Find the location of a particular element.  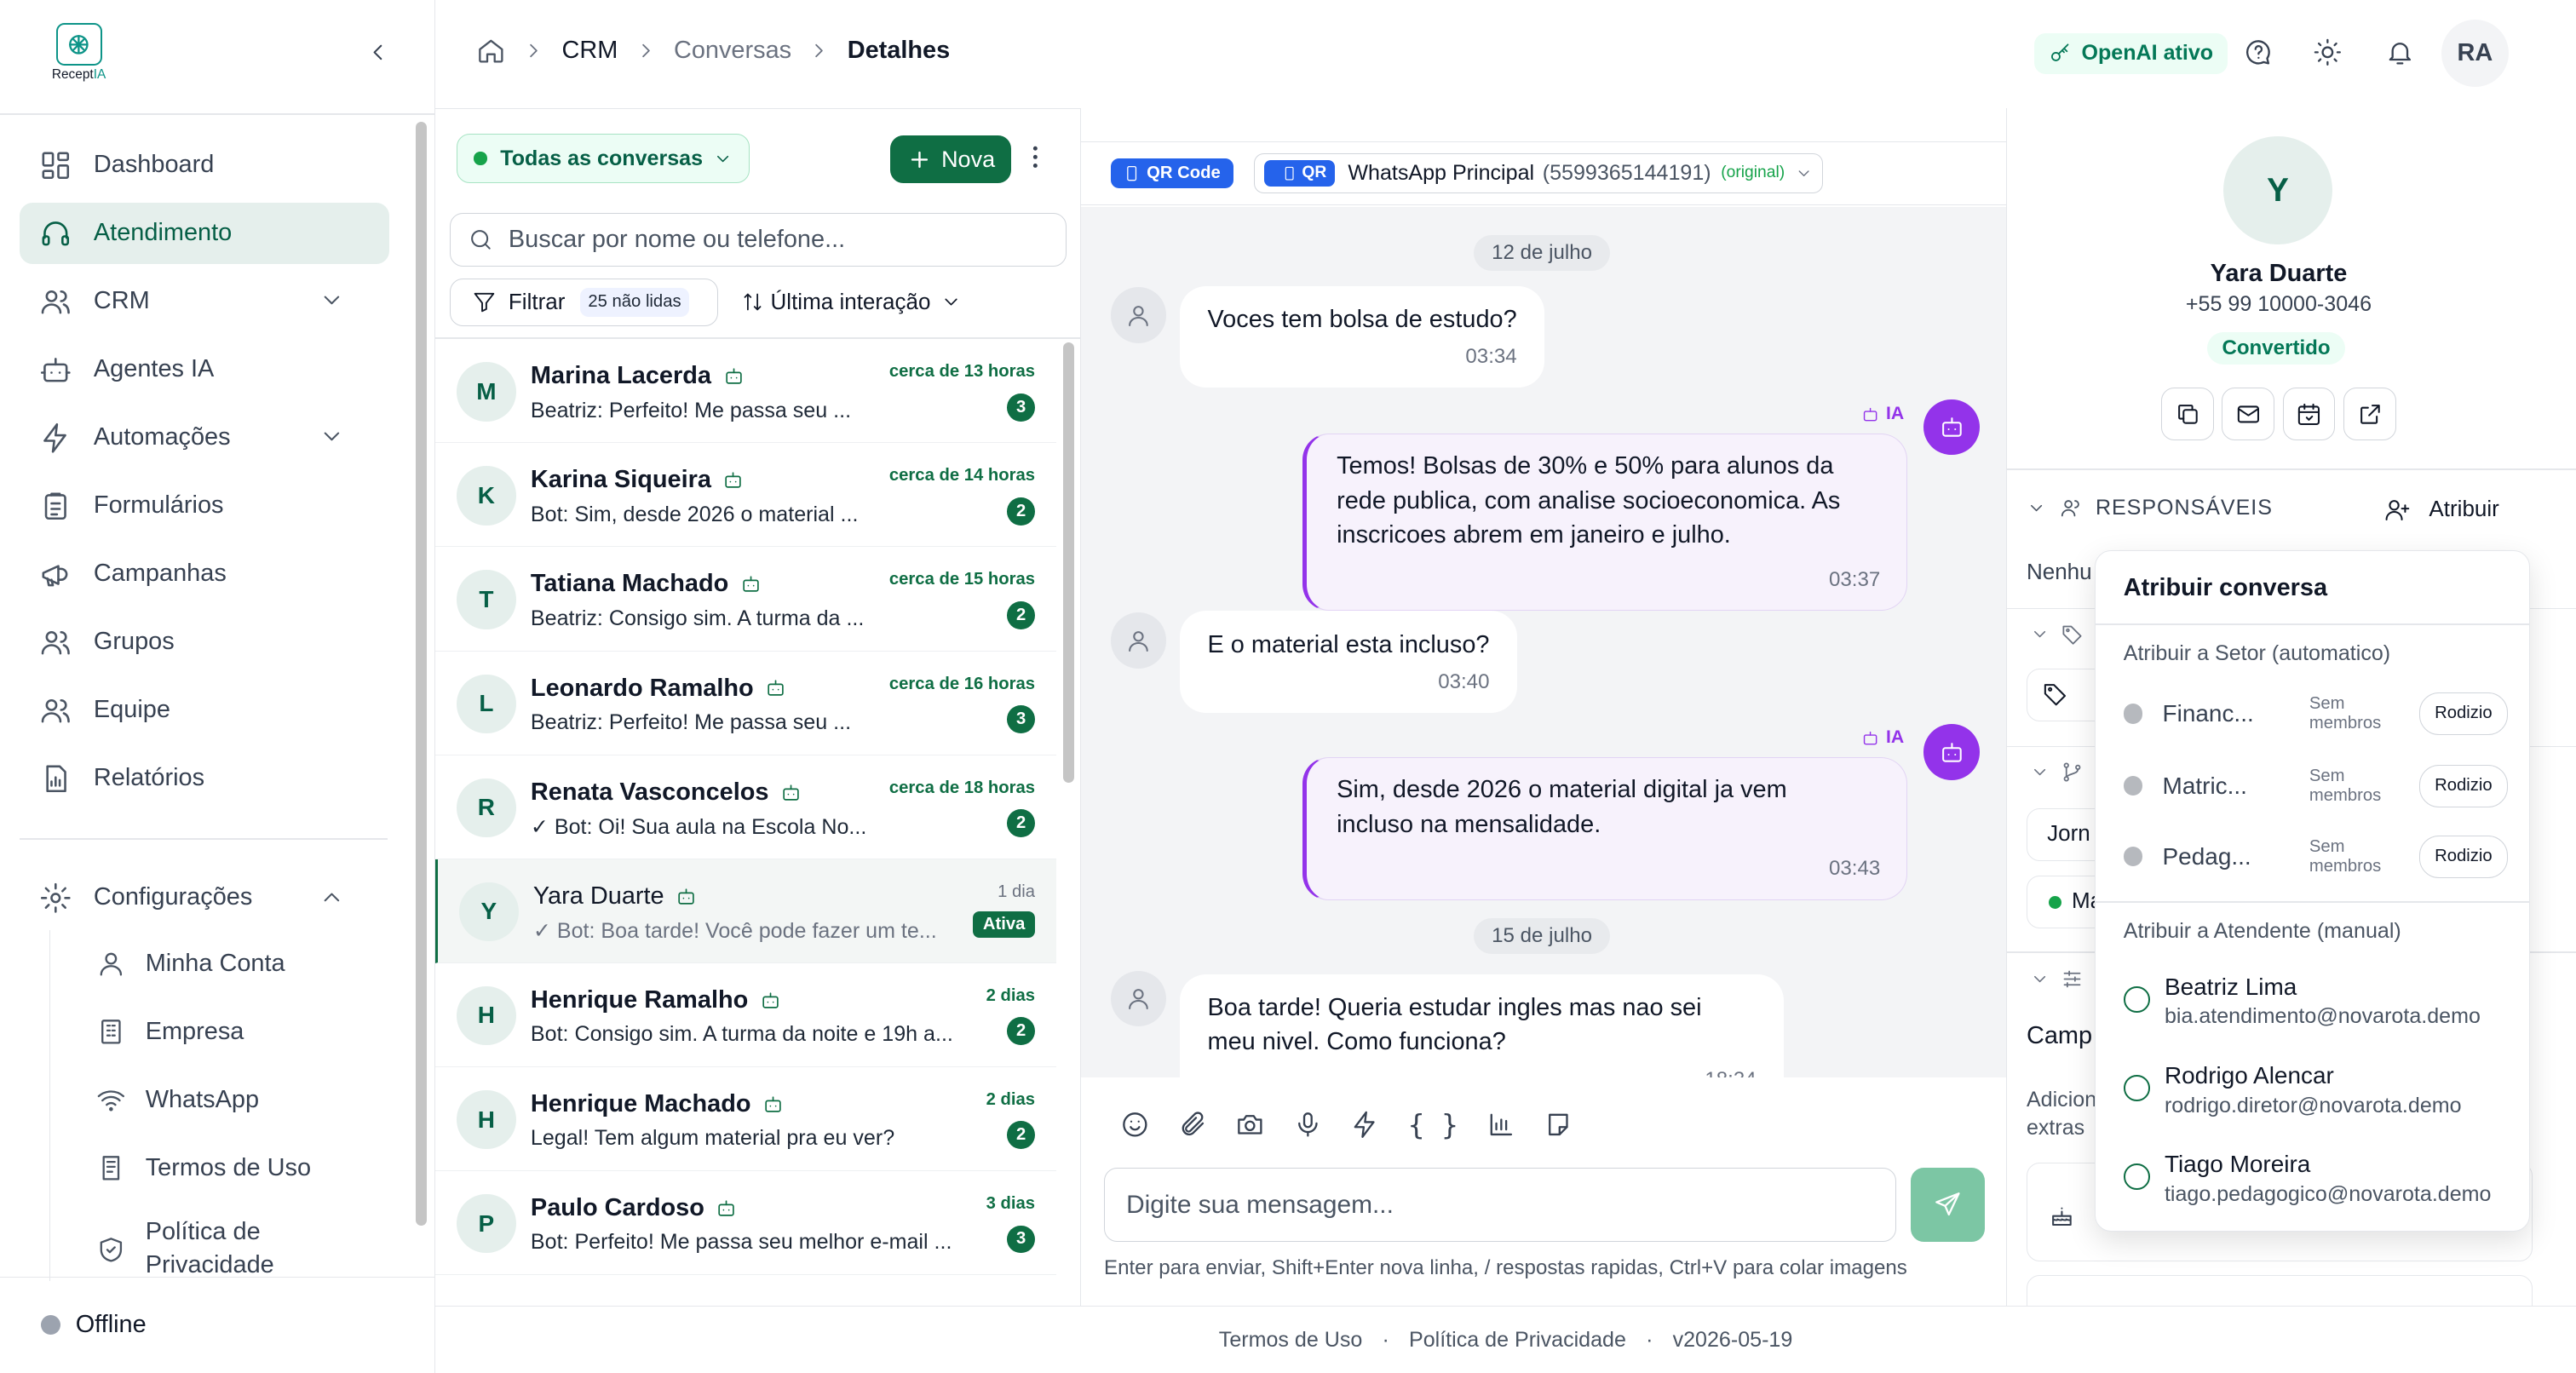

divider is located at coordinates (2291, 469).